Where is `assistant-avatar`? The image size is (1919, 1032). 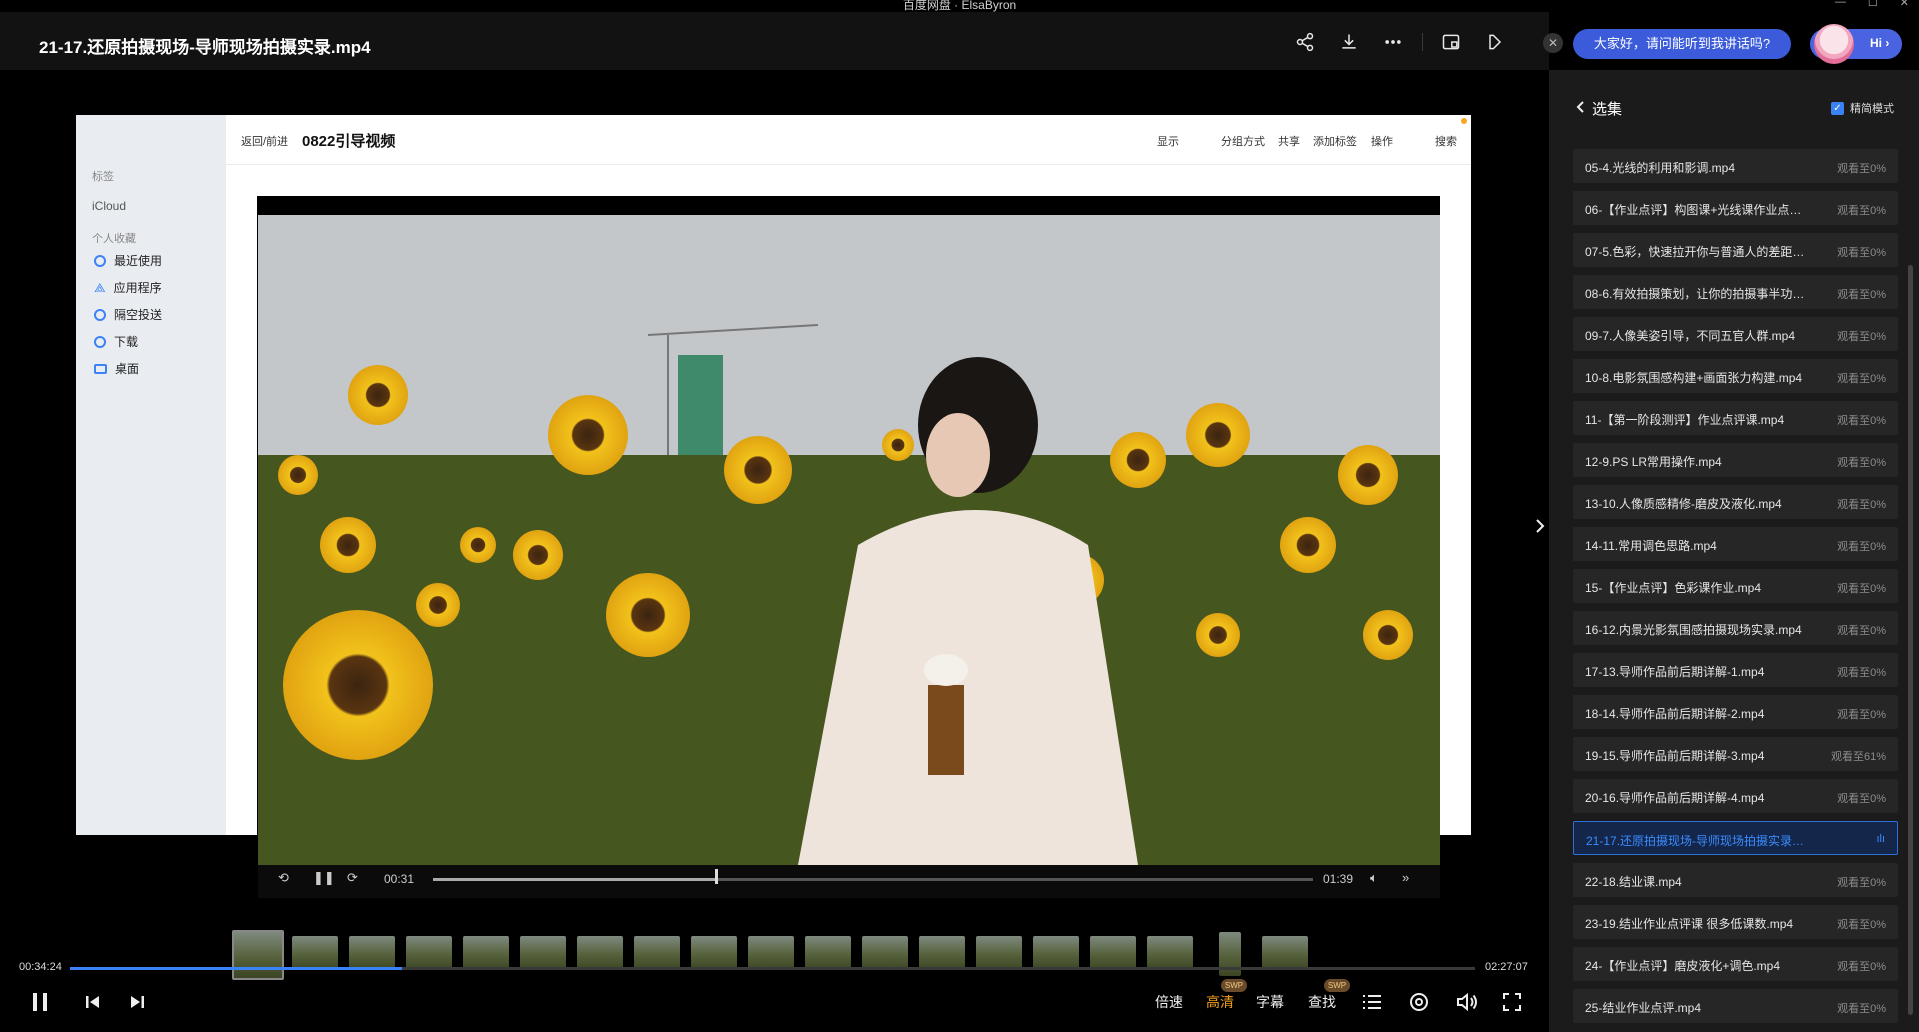 assistant-avatar is located at coordinates (1834, 44).